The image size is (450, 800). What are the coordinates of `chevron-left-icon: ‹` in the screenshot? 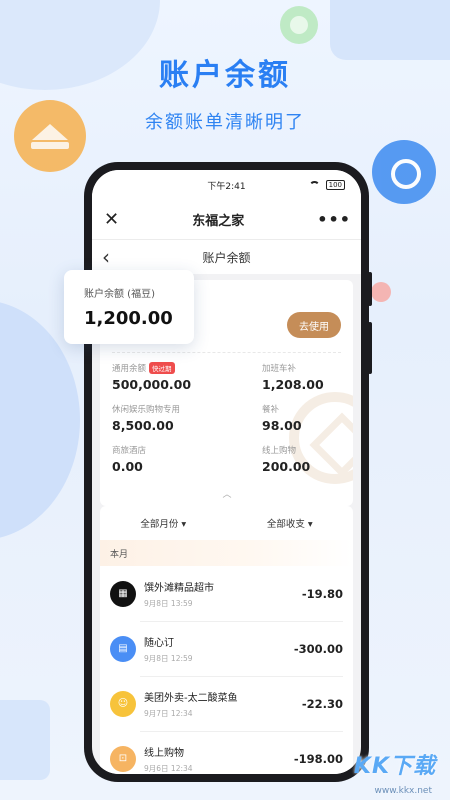 It's located at (106, 257).